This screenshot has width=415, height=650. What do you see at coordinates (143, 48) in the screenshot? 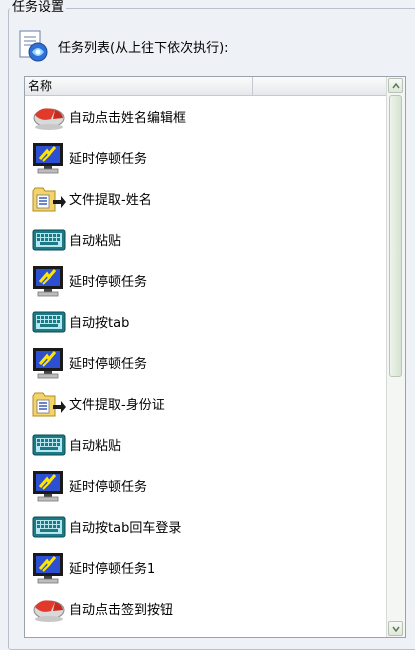
I see `task-list-label: 任务列表(从上往下依次执行):` at bounding box center [143, 48].